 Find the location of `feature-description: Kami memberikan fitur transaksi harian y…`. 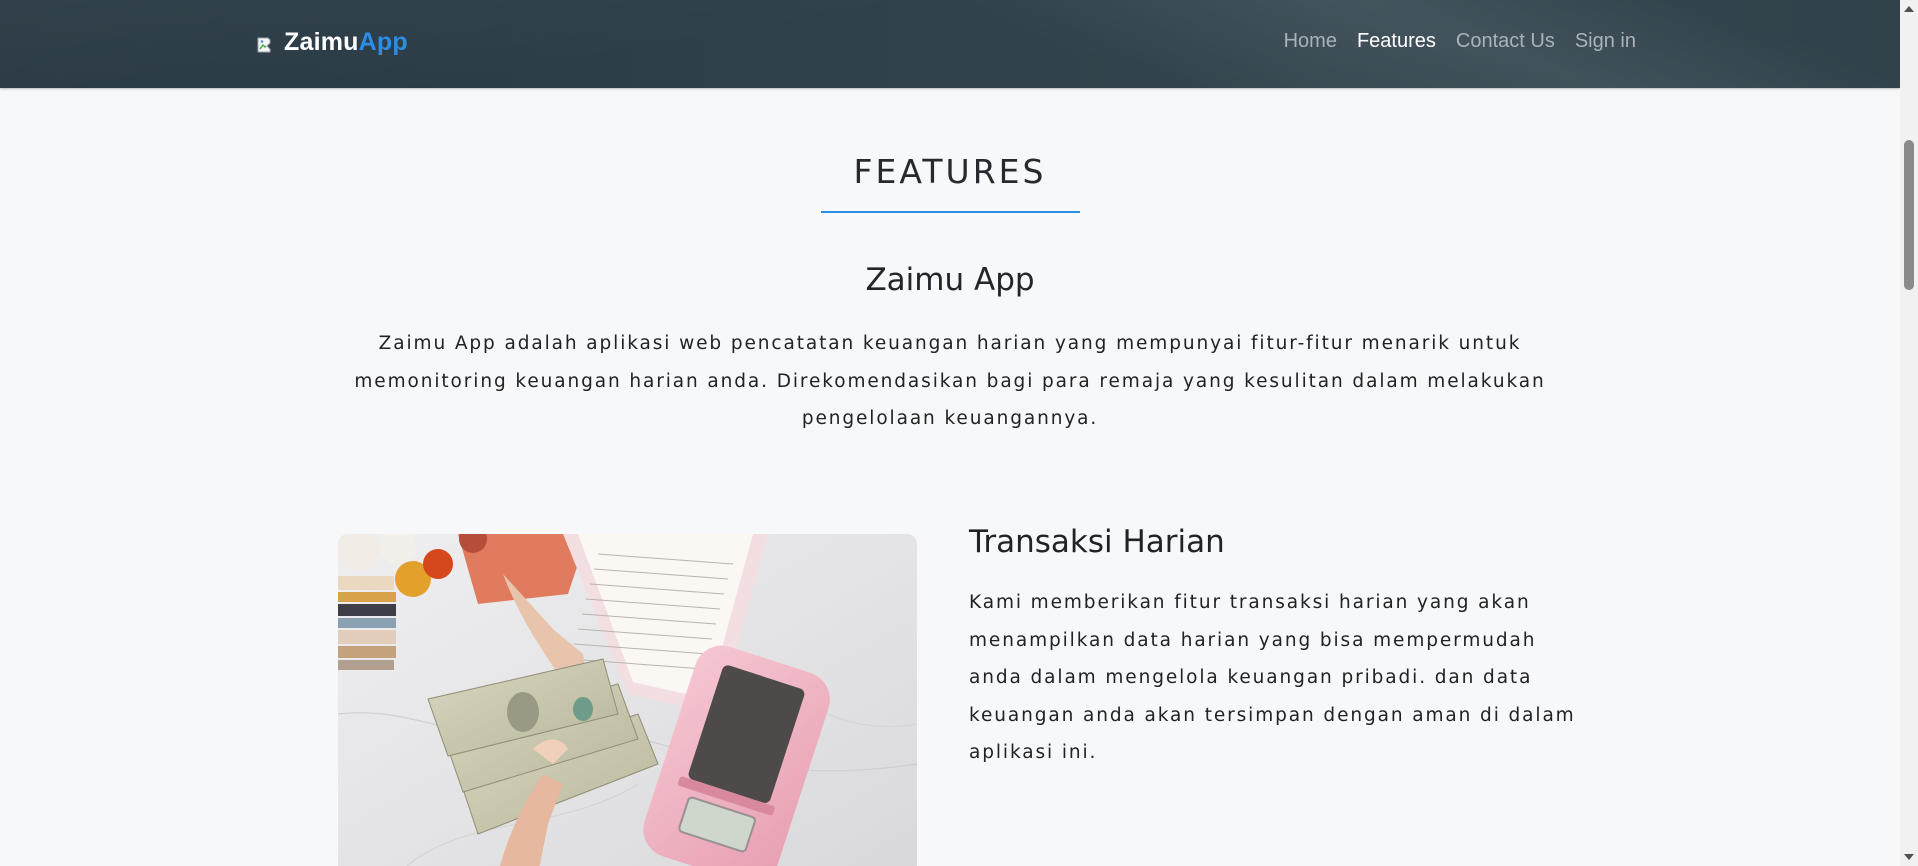

feature-description: Kami memberikan fitur transaksi harian y… is located at coordinates (1272, 677).